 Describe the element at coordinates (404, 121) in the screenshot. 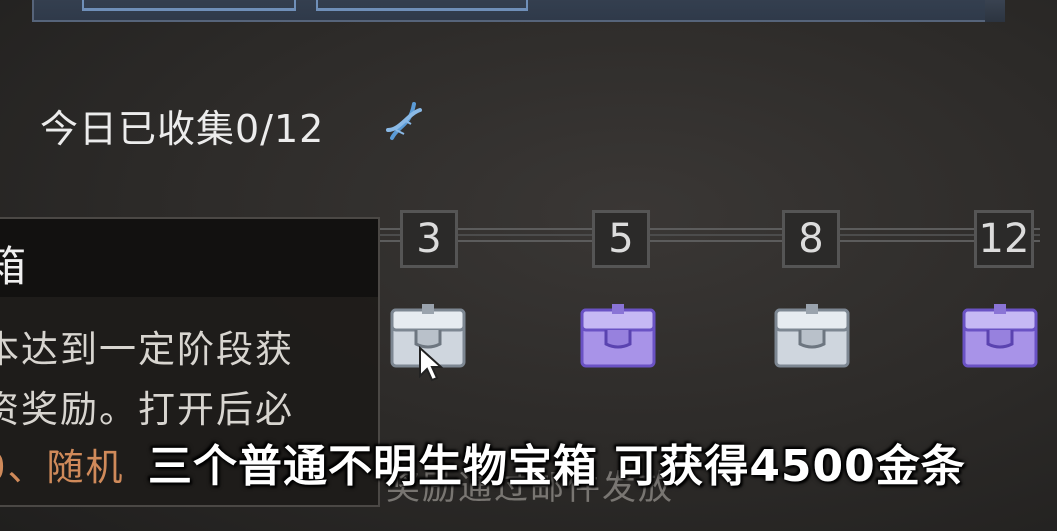

I see `dna-icon` at that location.